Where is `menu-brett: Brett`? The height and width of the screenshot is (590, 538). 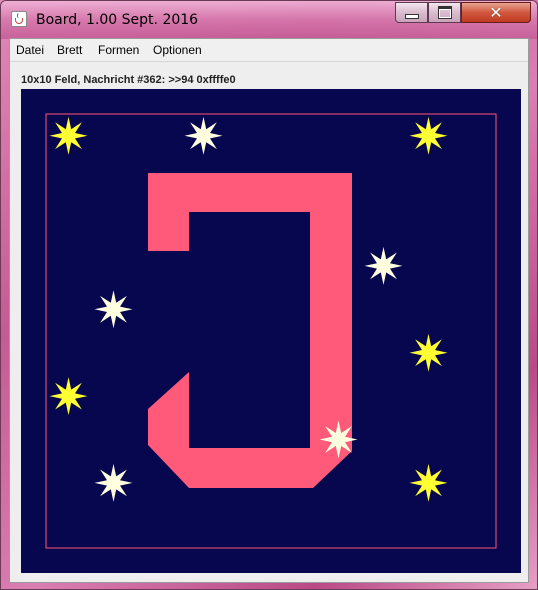
menu-brett: Brett is located at coordinates (69, 50).